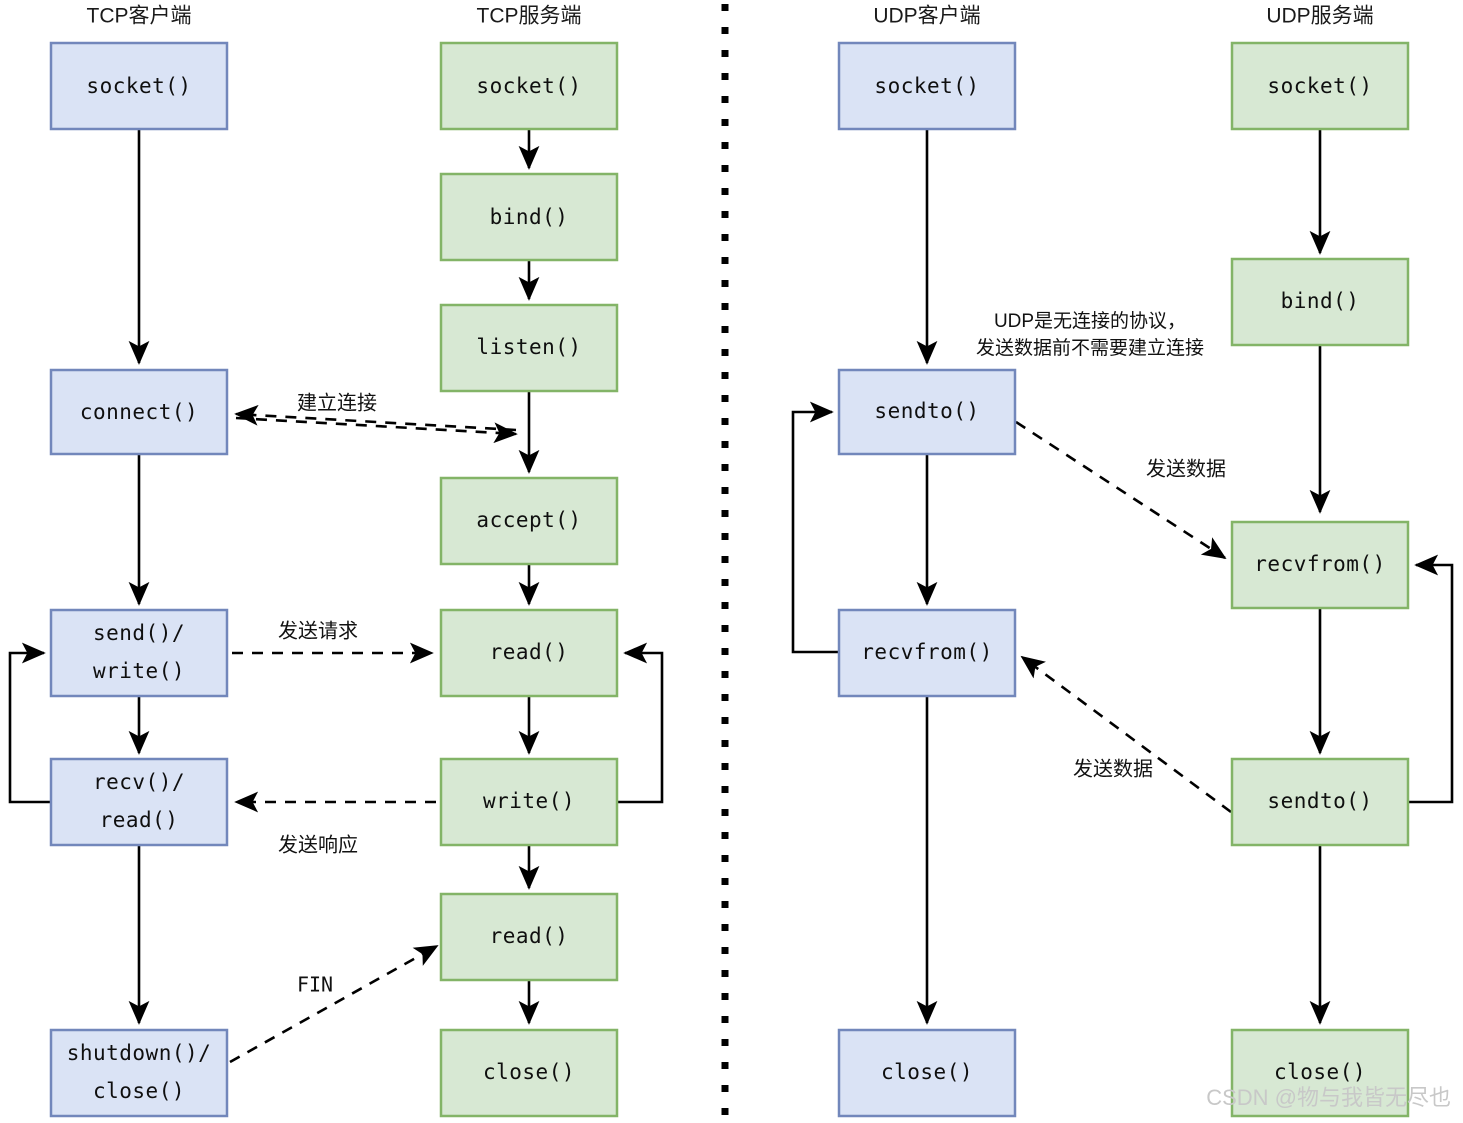 The image size is (1463, 1123). Describe the element at coordinates (139, 653) in the screenshot. I see `node-tcp-client-send: send()/ write()` at that location.